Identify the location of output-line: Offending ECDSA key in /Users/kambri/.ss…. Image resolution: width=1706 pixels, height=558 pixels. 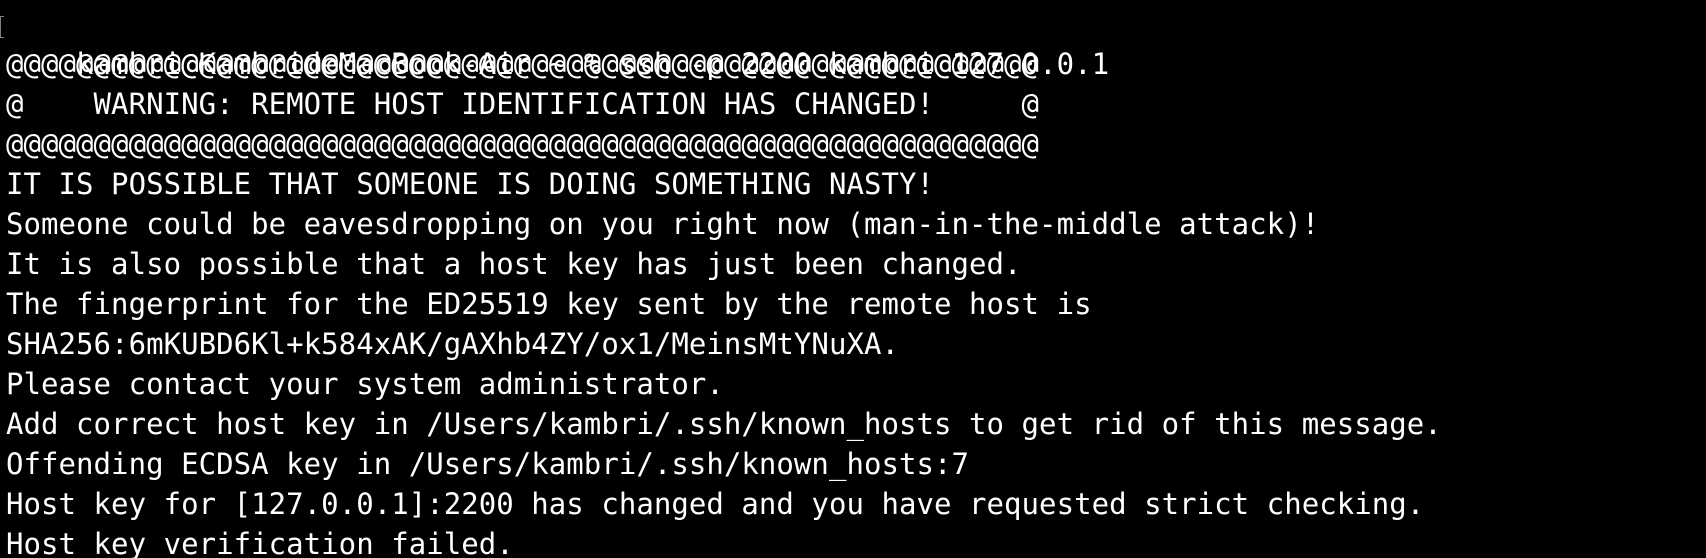
(488, 464).